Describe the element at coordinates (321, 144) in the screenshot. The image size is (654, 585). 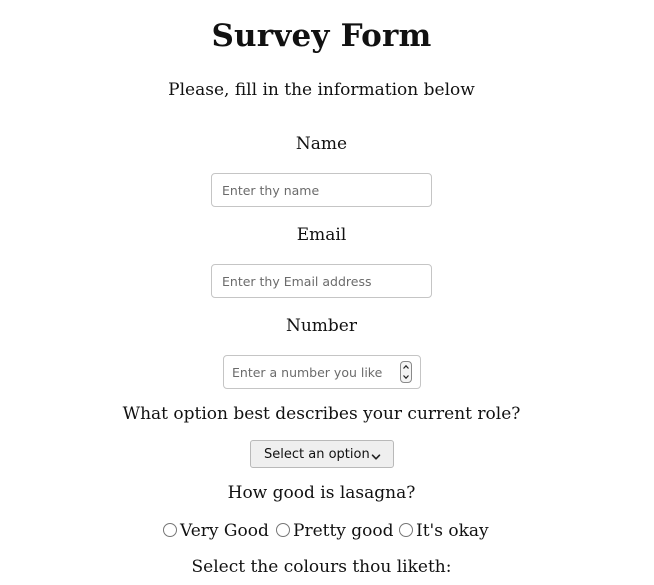
I see `name-label: Name` at that location.